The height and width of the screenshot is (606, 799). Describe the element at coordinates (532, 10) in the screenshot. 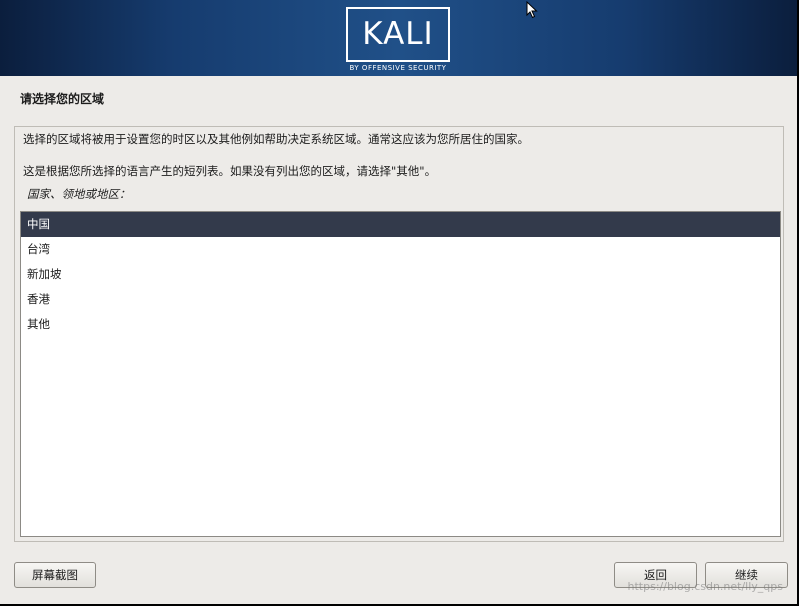

I see `mouse-pointer-icon` at that location.